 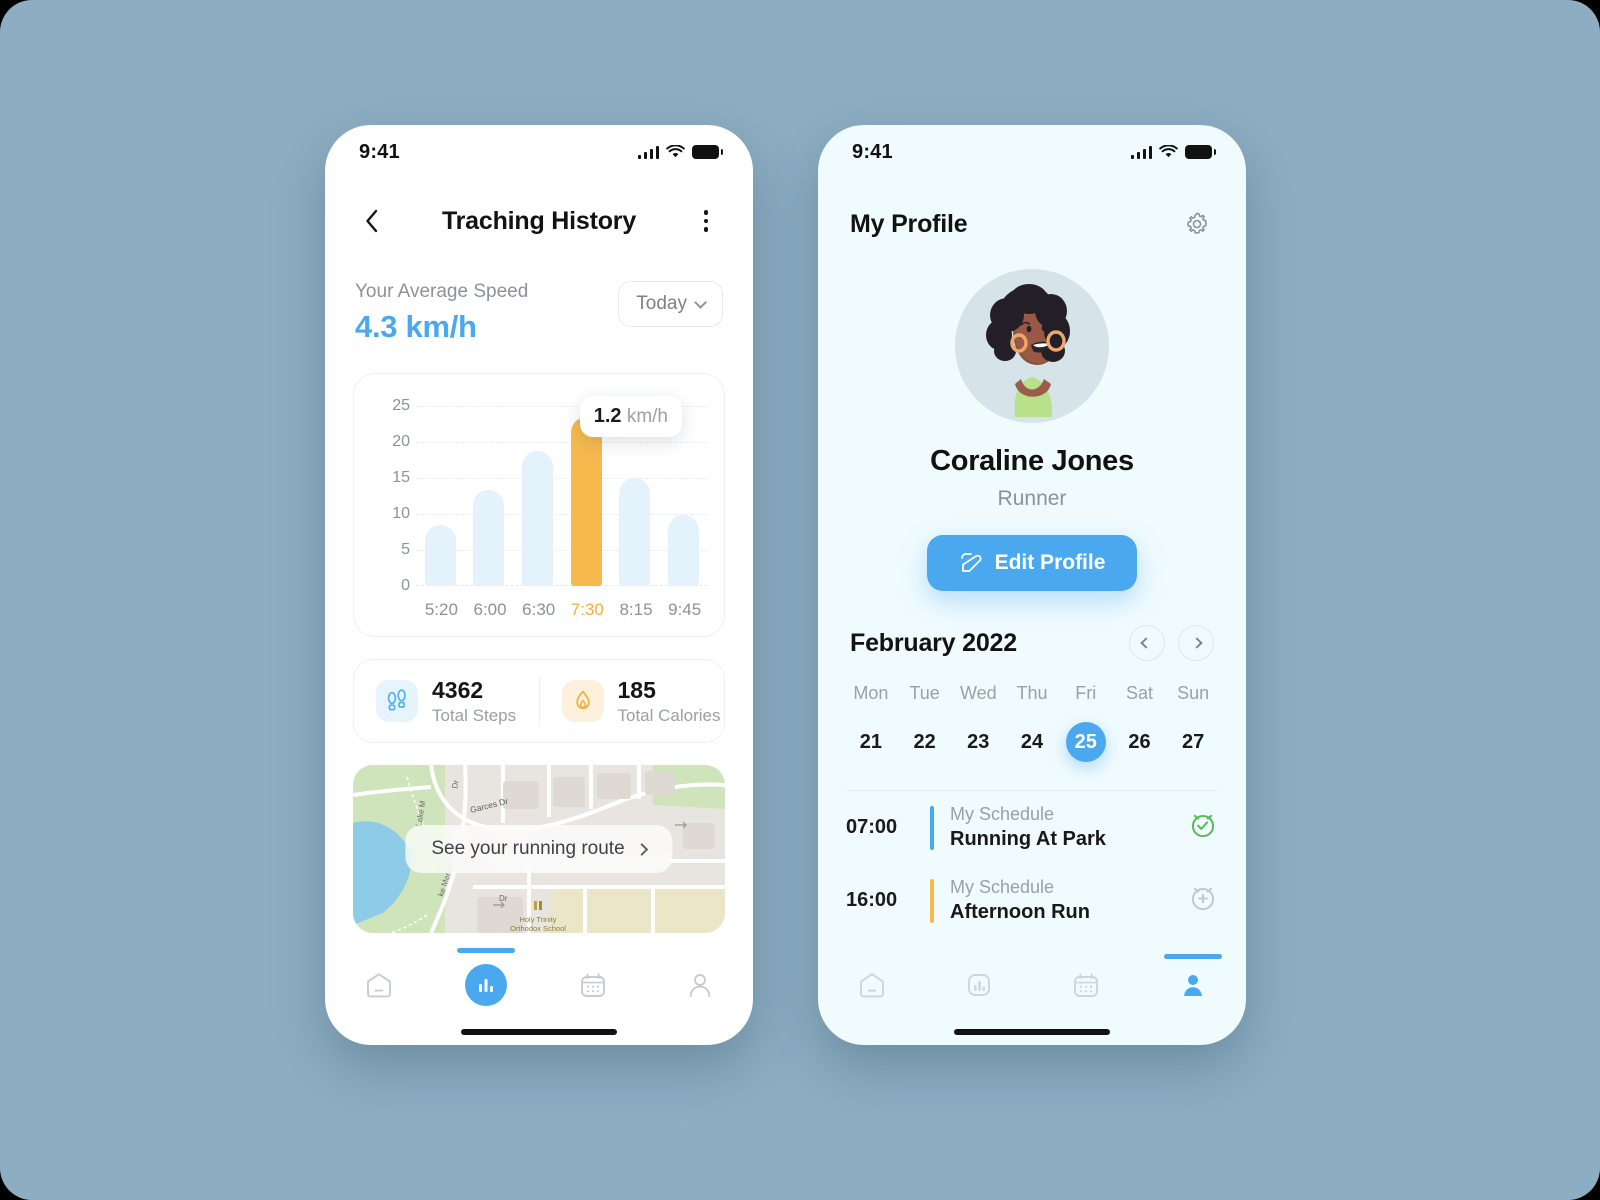 I want to click on user-avatar-illustration, so click(x=1032, y=346).